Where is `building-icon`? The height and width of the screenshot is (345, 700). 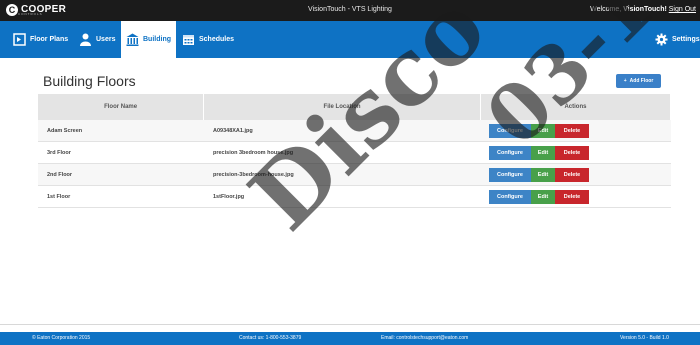
building-icon is located at coordinates (132, 39).